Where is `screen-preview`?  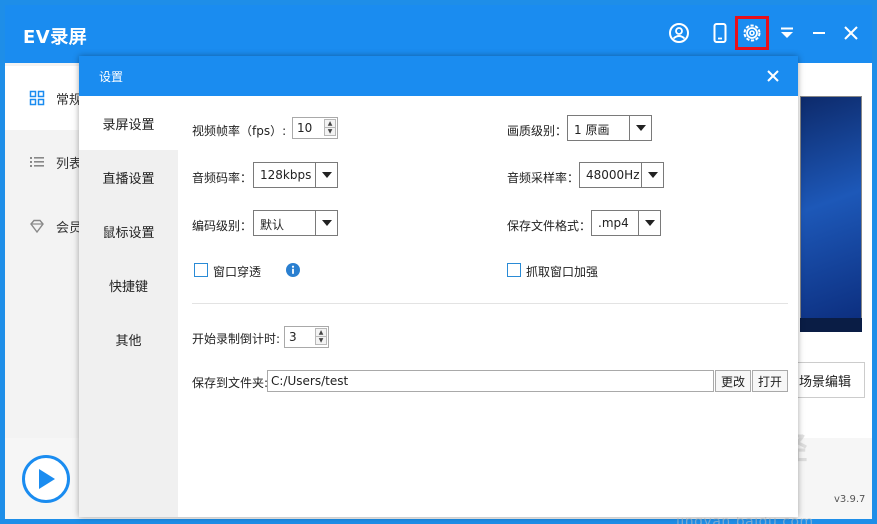 screen-preview is located at coordinates (831, 214).